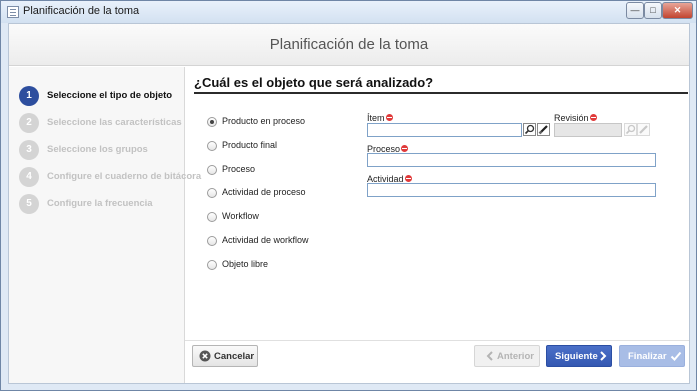 The height and width of the screenshot is (391, 697). What do you see at coordinates (29, 123) in the screenshot?
I see `step-number: 2` at bounding box center [29, 123].